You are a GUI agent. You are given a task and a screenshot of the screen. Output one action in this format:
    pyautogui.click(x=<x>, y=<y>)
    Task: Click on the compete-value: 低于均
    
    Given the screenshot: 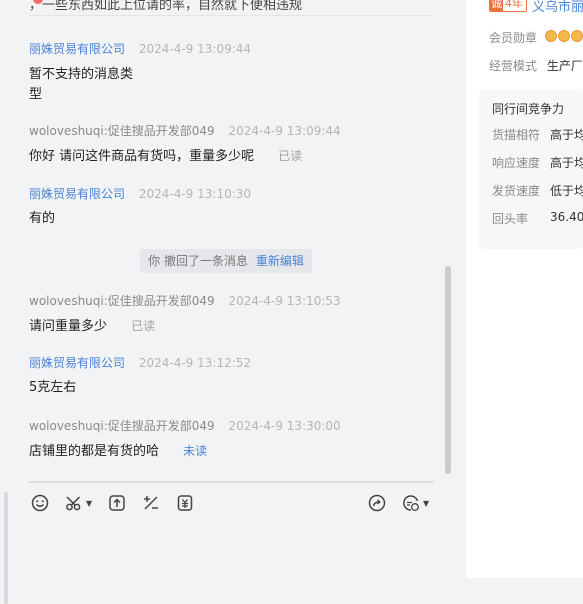 What is the action you would take?
    pyautogui.click(x=566, y=191)
    